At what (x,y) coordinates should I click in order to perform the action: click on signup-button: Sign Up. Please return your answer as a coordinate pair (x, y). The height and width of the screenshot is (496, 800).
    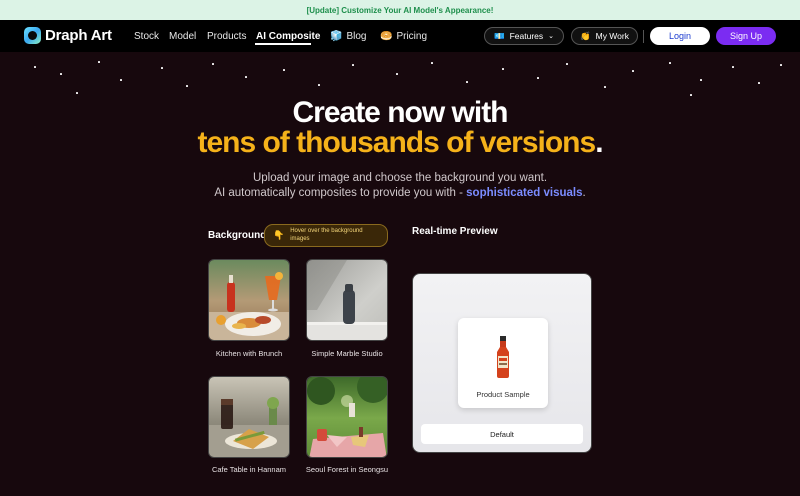
    Looking at the image, I should click on (746, 36).